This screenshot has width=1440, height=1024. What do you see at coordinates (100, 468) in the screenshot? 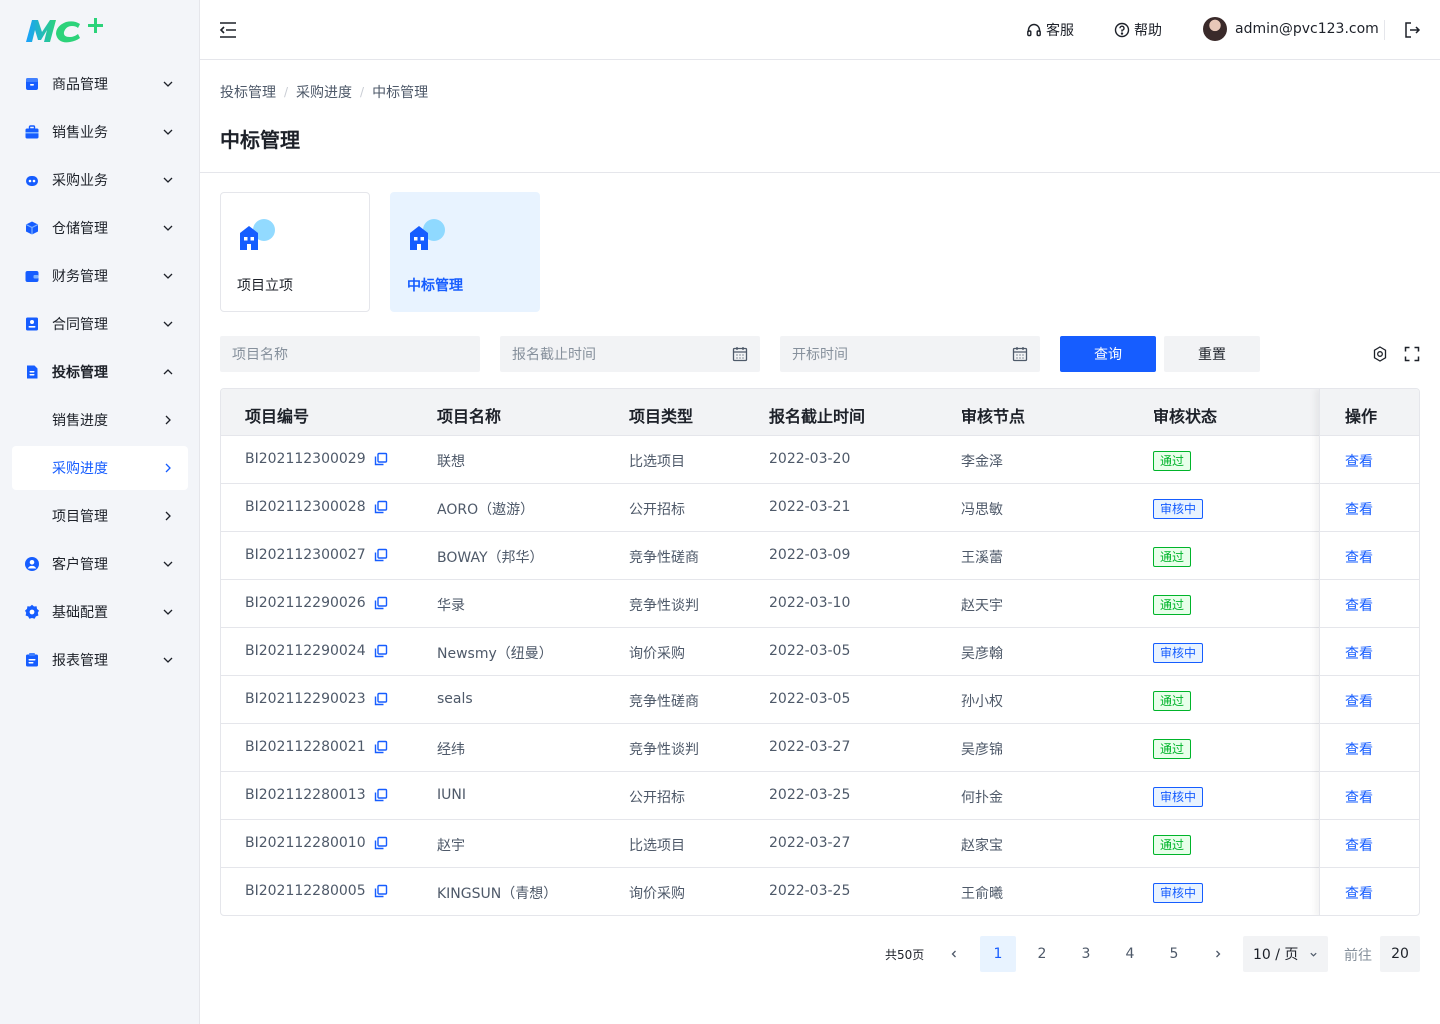
I see `sidebar-item: 采购进度` at bounding box center [100, 468].